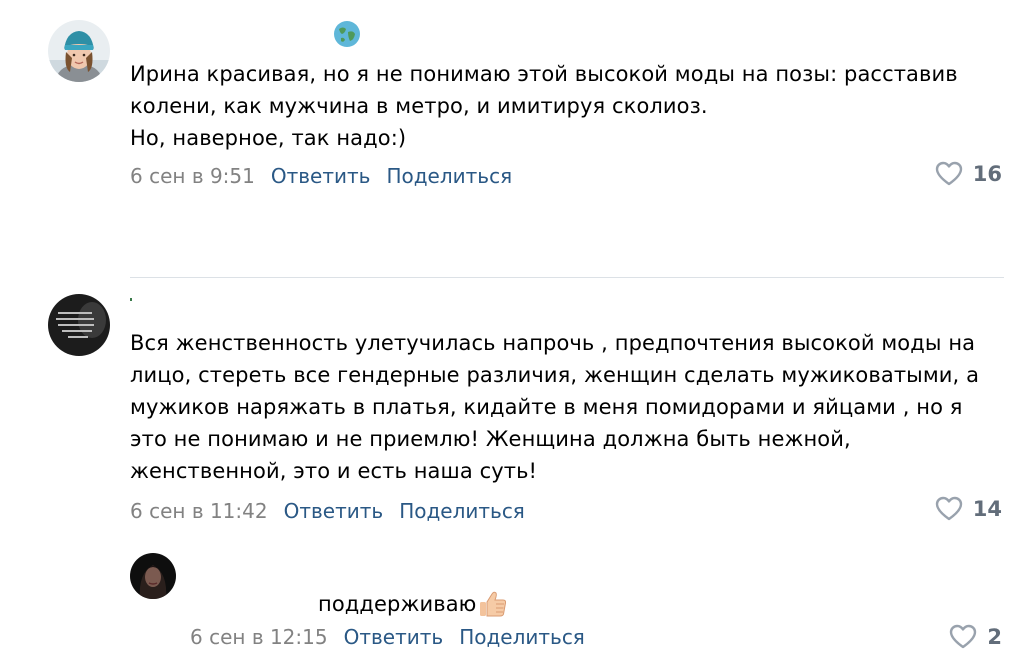 The image size is (1024, 660). What do you see at coordinates (259, 637) in the screenshot?
I see `comment-date: 6 сен в 12:15` at bounding box center [259, 637].